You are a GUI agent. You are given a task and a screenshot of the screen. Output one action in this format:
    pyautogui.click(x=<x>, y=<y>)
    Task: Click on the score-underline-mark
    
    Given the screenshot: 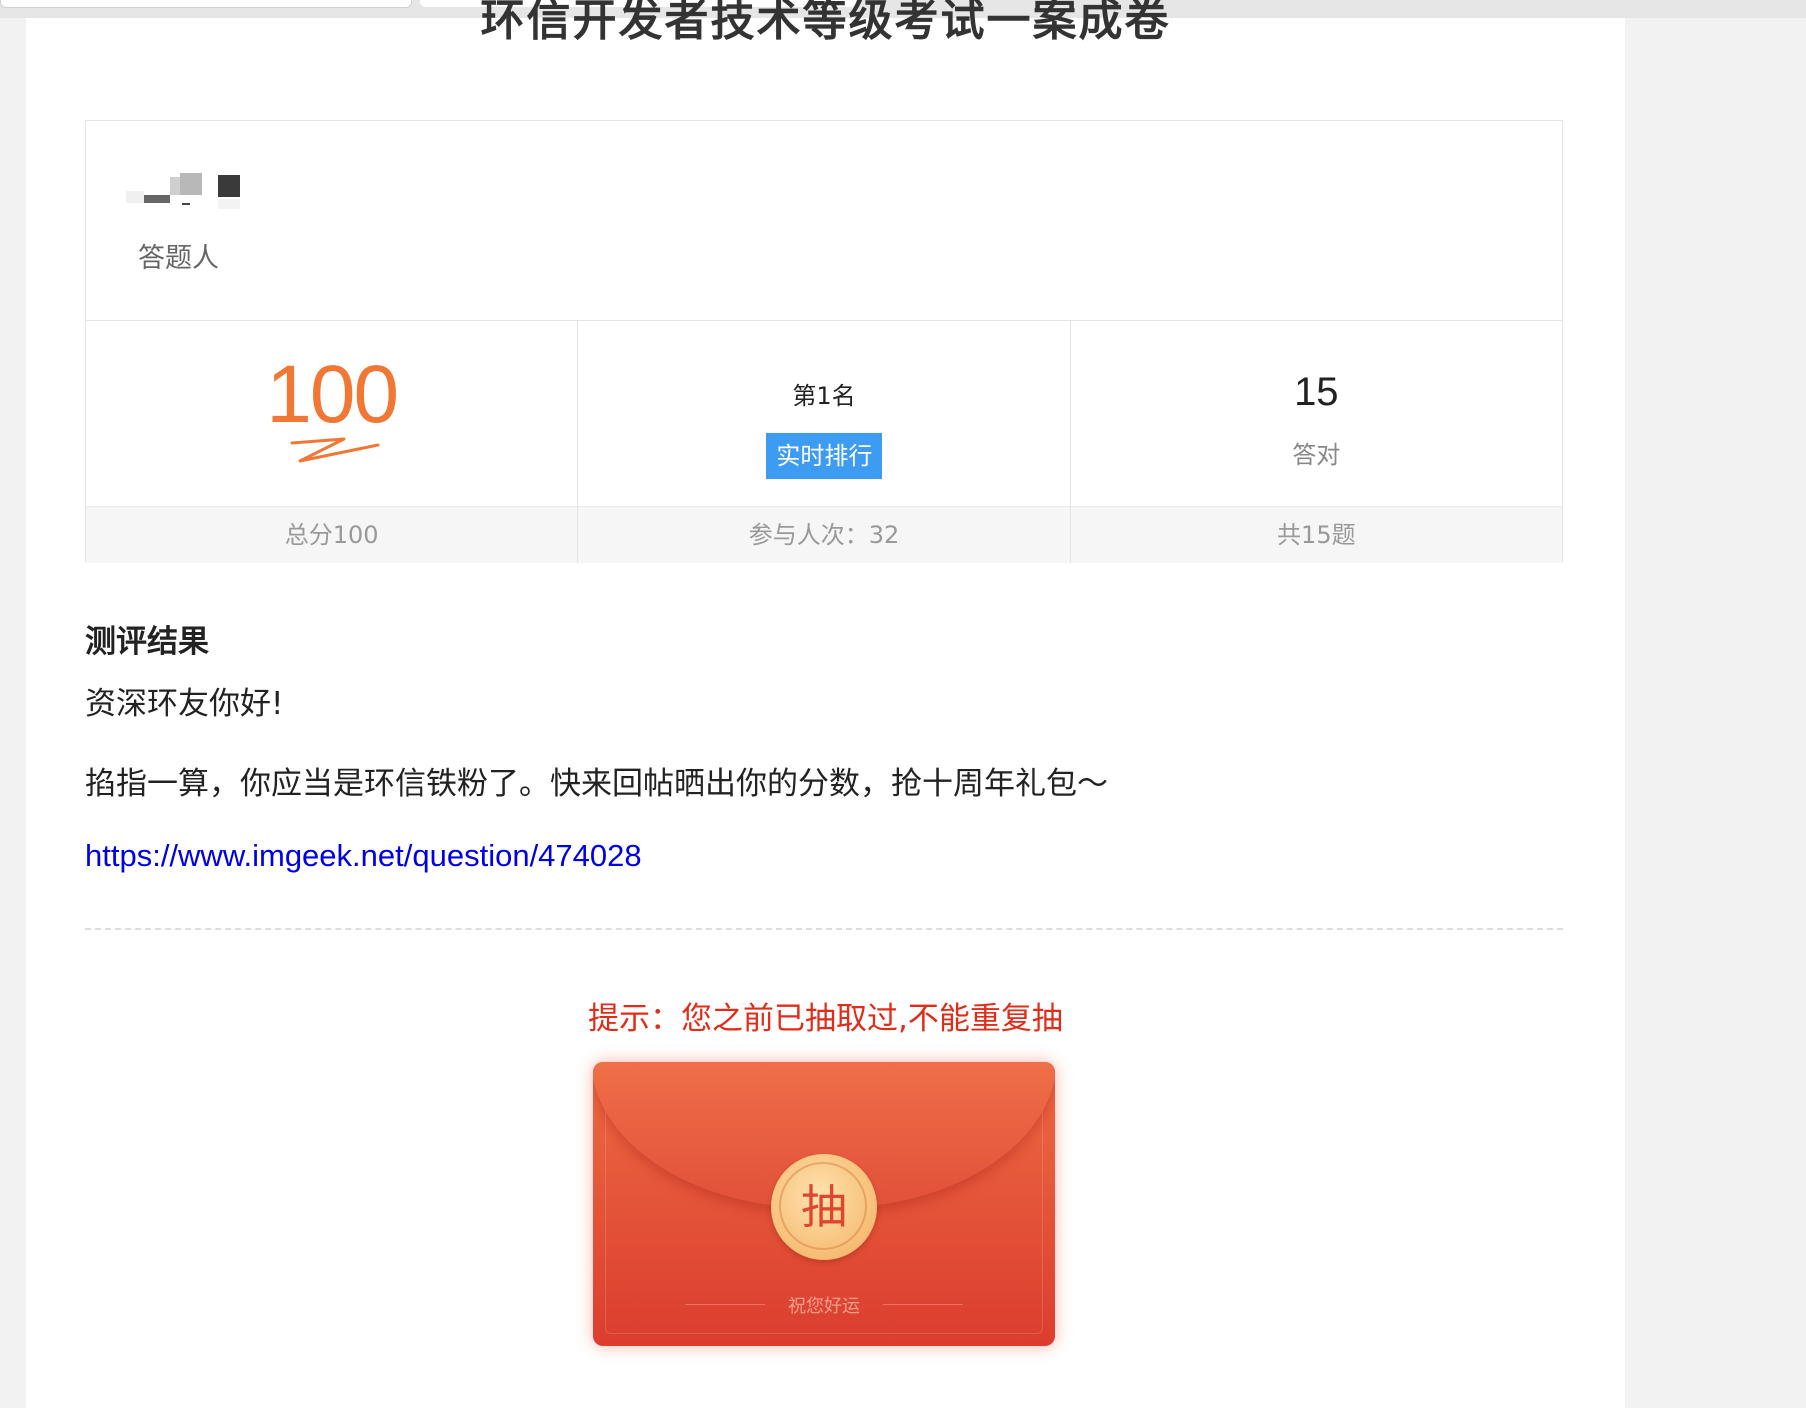 What is the action you would take?
    pyautogui.click(x=335, y=450)
    